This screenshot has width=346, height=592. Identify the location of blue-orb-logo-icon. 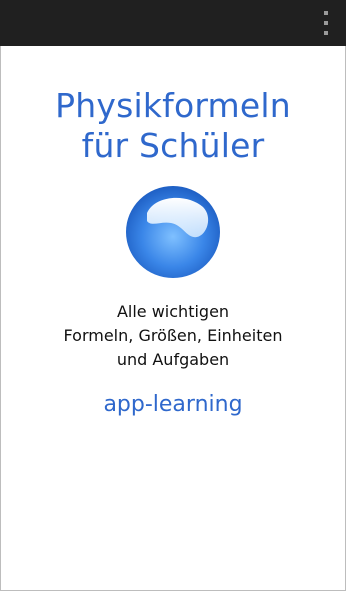
(173, 232).